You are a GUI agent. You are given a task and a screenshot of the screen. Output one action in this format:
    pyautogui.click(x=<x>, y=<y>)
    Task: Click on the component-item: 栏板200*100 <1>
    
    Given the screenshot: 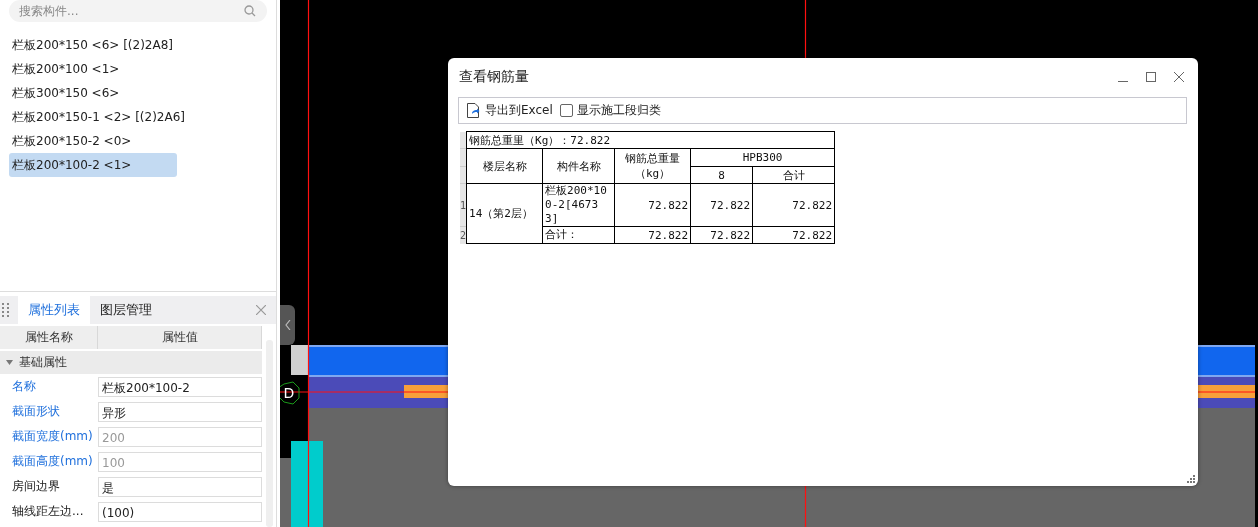 What is the action you would take?
    pyautogui.click(x=93, y=69)
    